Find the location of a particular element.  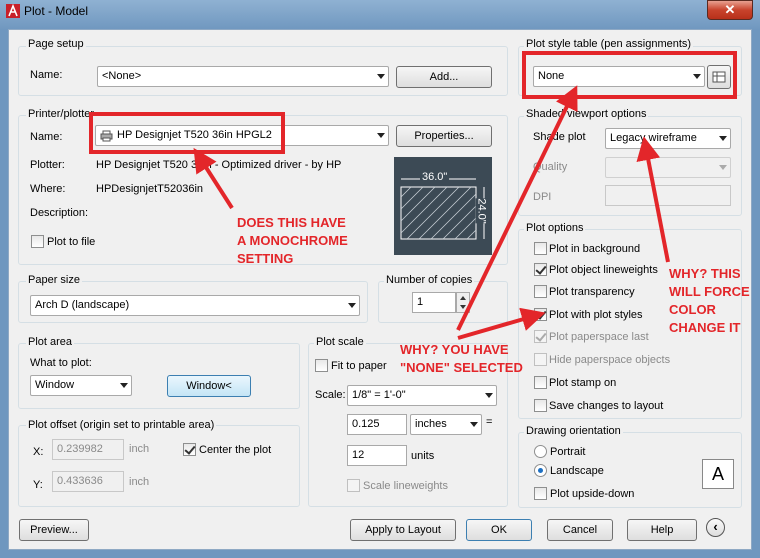

arrow-to-plot-with-styles is located at coordinates (501, 323).